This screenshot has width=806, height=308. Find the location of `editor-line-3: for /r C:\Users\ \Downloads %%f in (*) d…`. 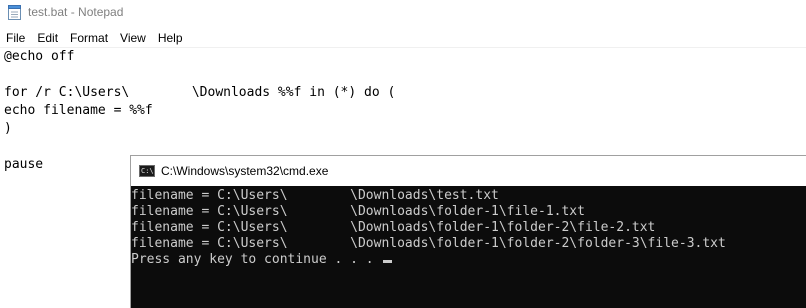

editor-line-3: for /r C:\Users\ \Downloads %%f in (*) d… is located at coordinates (200, 92).